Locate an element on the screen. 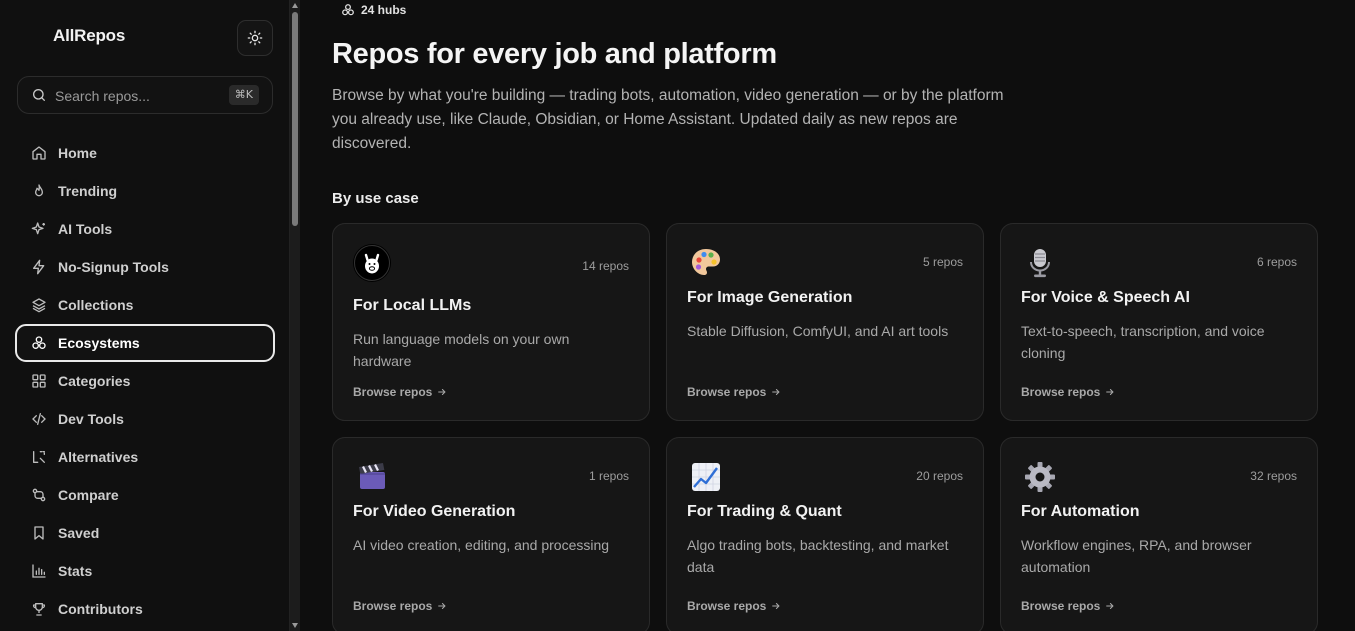  search-shortcut-badge: ⌘K is located at coordinates (243, 95).